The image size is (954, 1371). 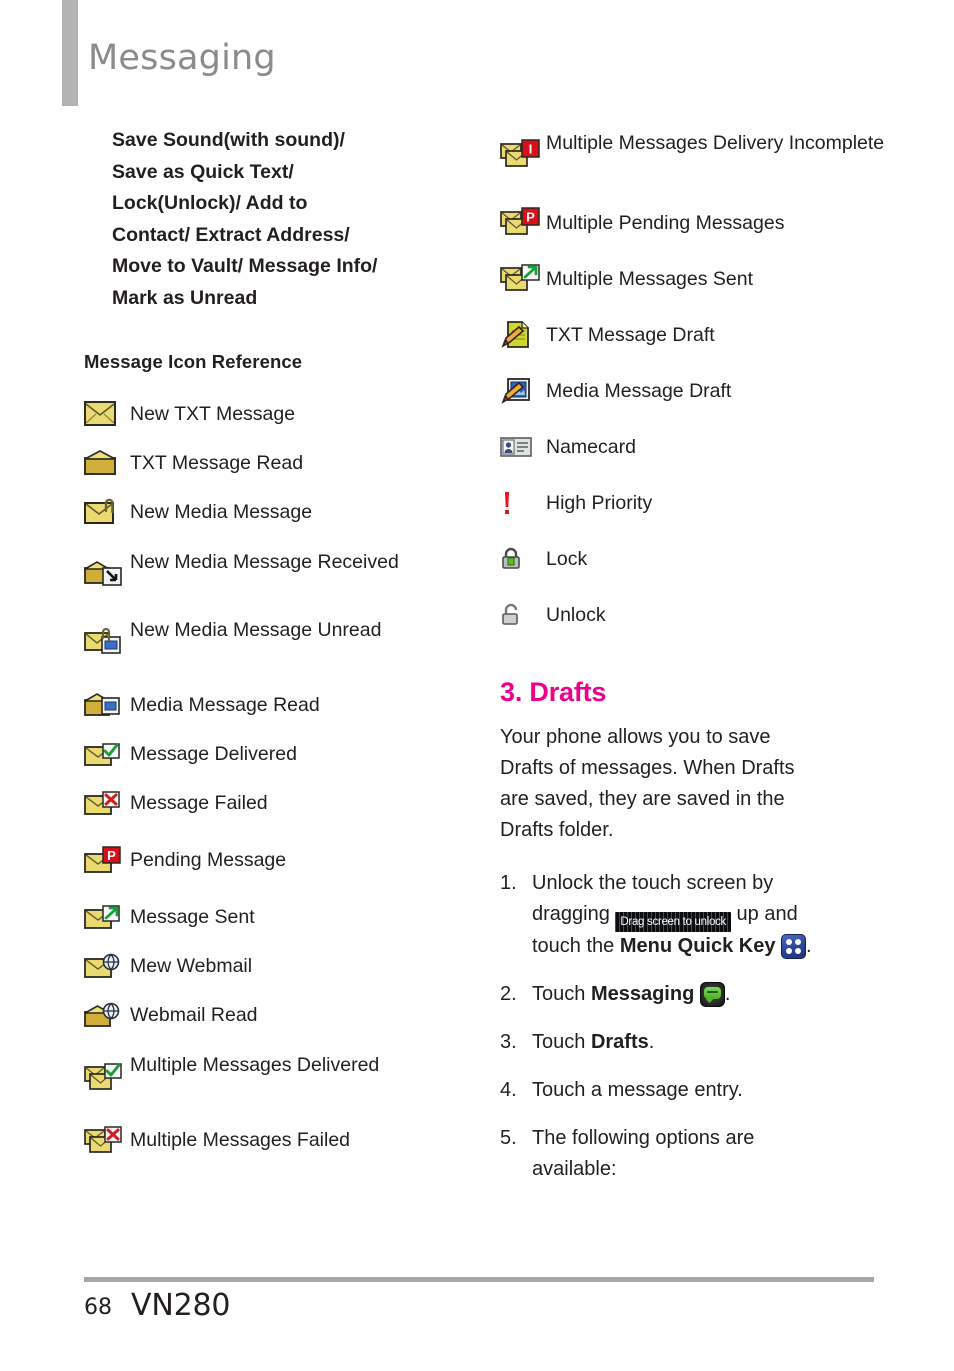 I want to click on icon-reference-row: Multiple Messages Failed, so click(x=277, y=1139).